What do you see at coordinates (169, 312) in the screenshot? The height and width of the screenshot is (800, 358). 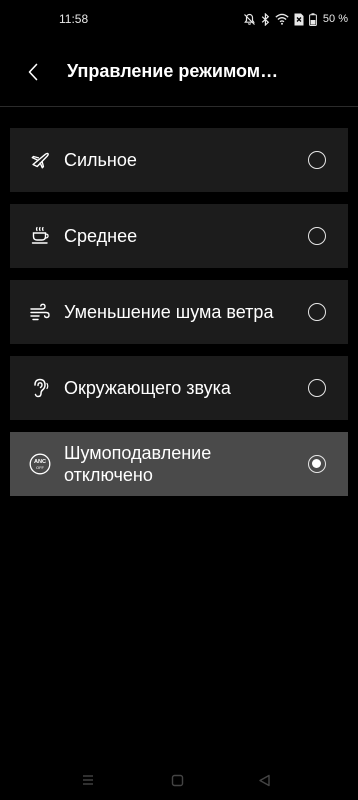 I see `option-label: Уменьшение шума ветра` at bounding box center [169, 312].